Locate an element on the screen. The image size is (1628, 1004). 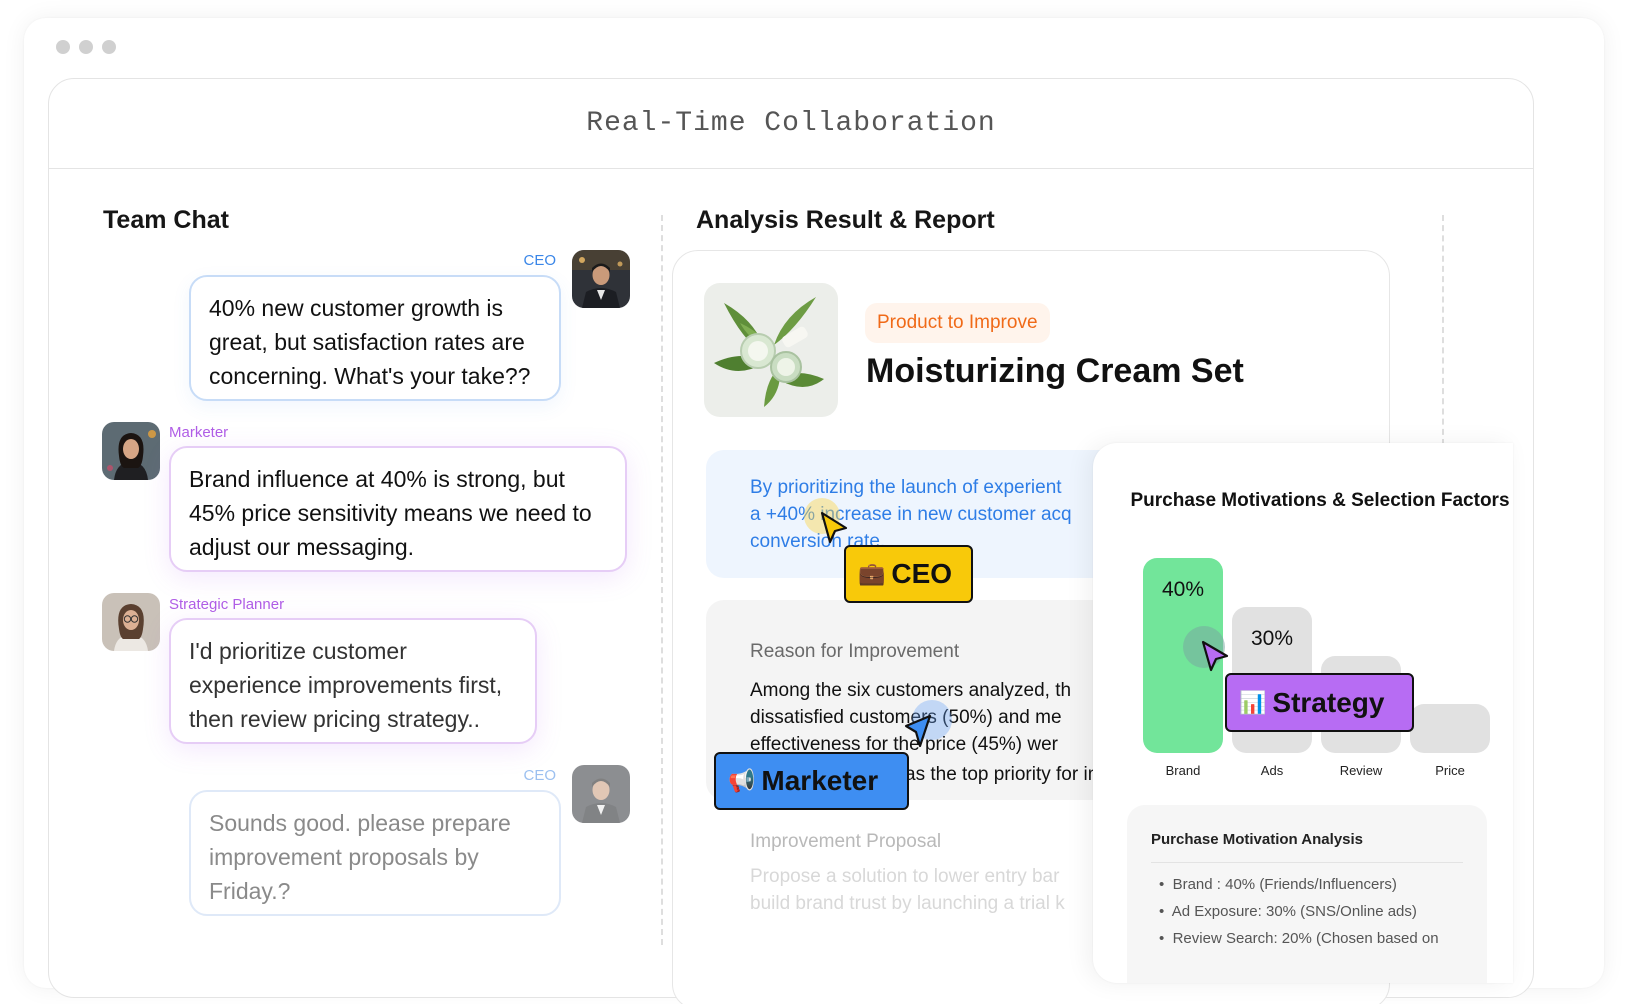
bar-chart-icon: 📊 is located at coordinates (1253, 702).